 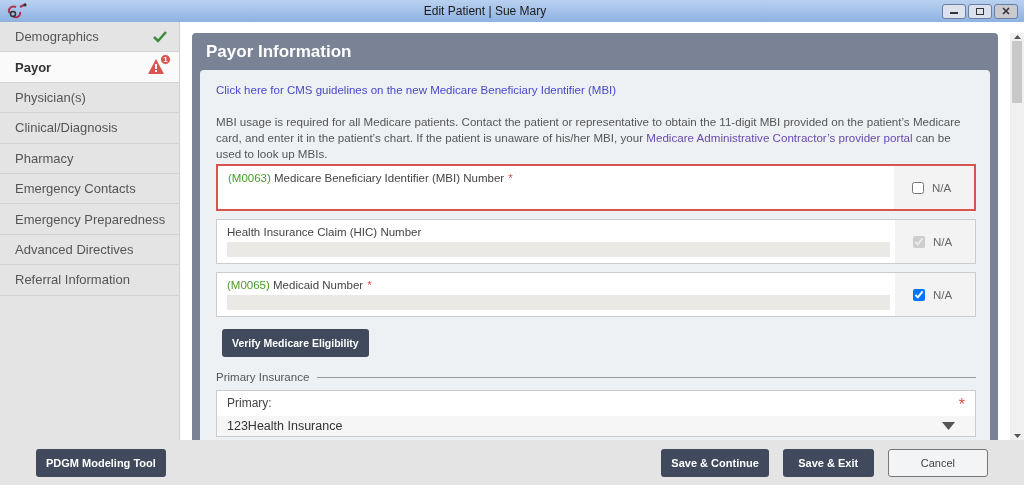 I want to click on footer-button: Save & Continue, so click(x=715, y=462).